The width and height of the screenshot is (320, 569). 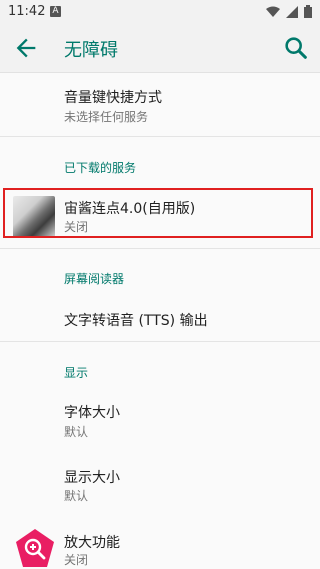 I want to click on font-size-subtitle: 默认, so click(x=76, y=432).